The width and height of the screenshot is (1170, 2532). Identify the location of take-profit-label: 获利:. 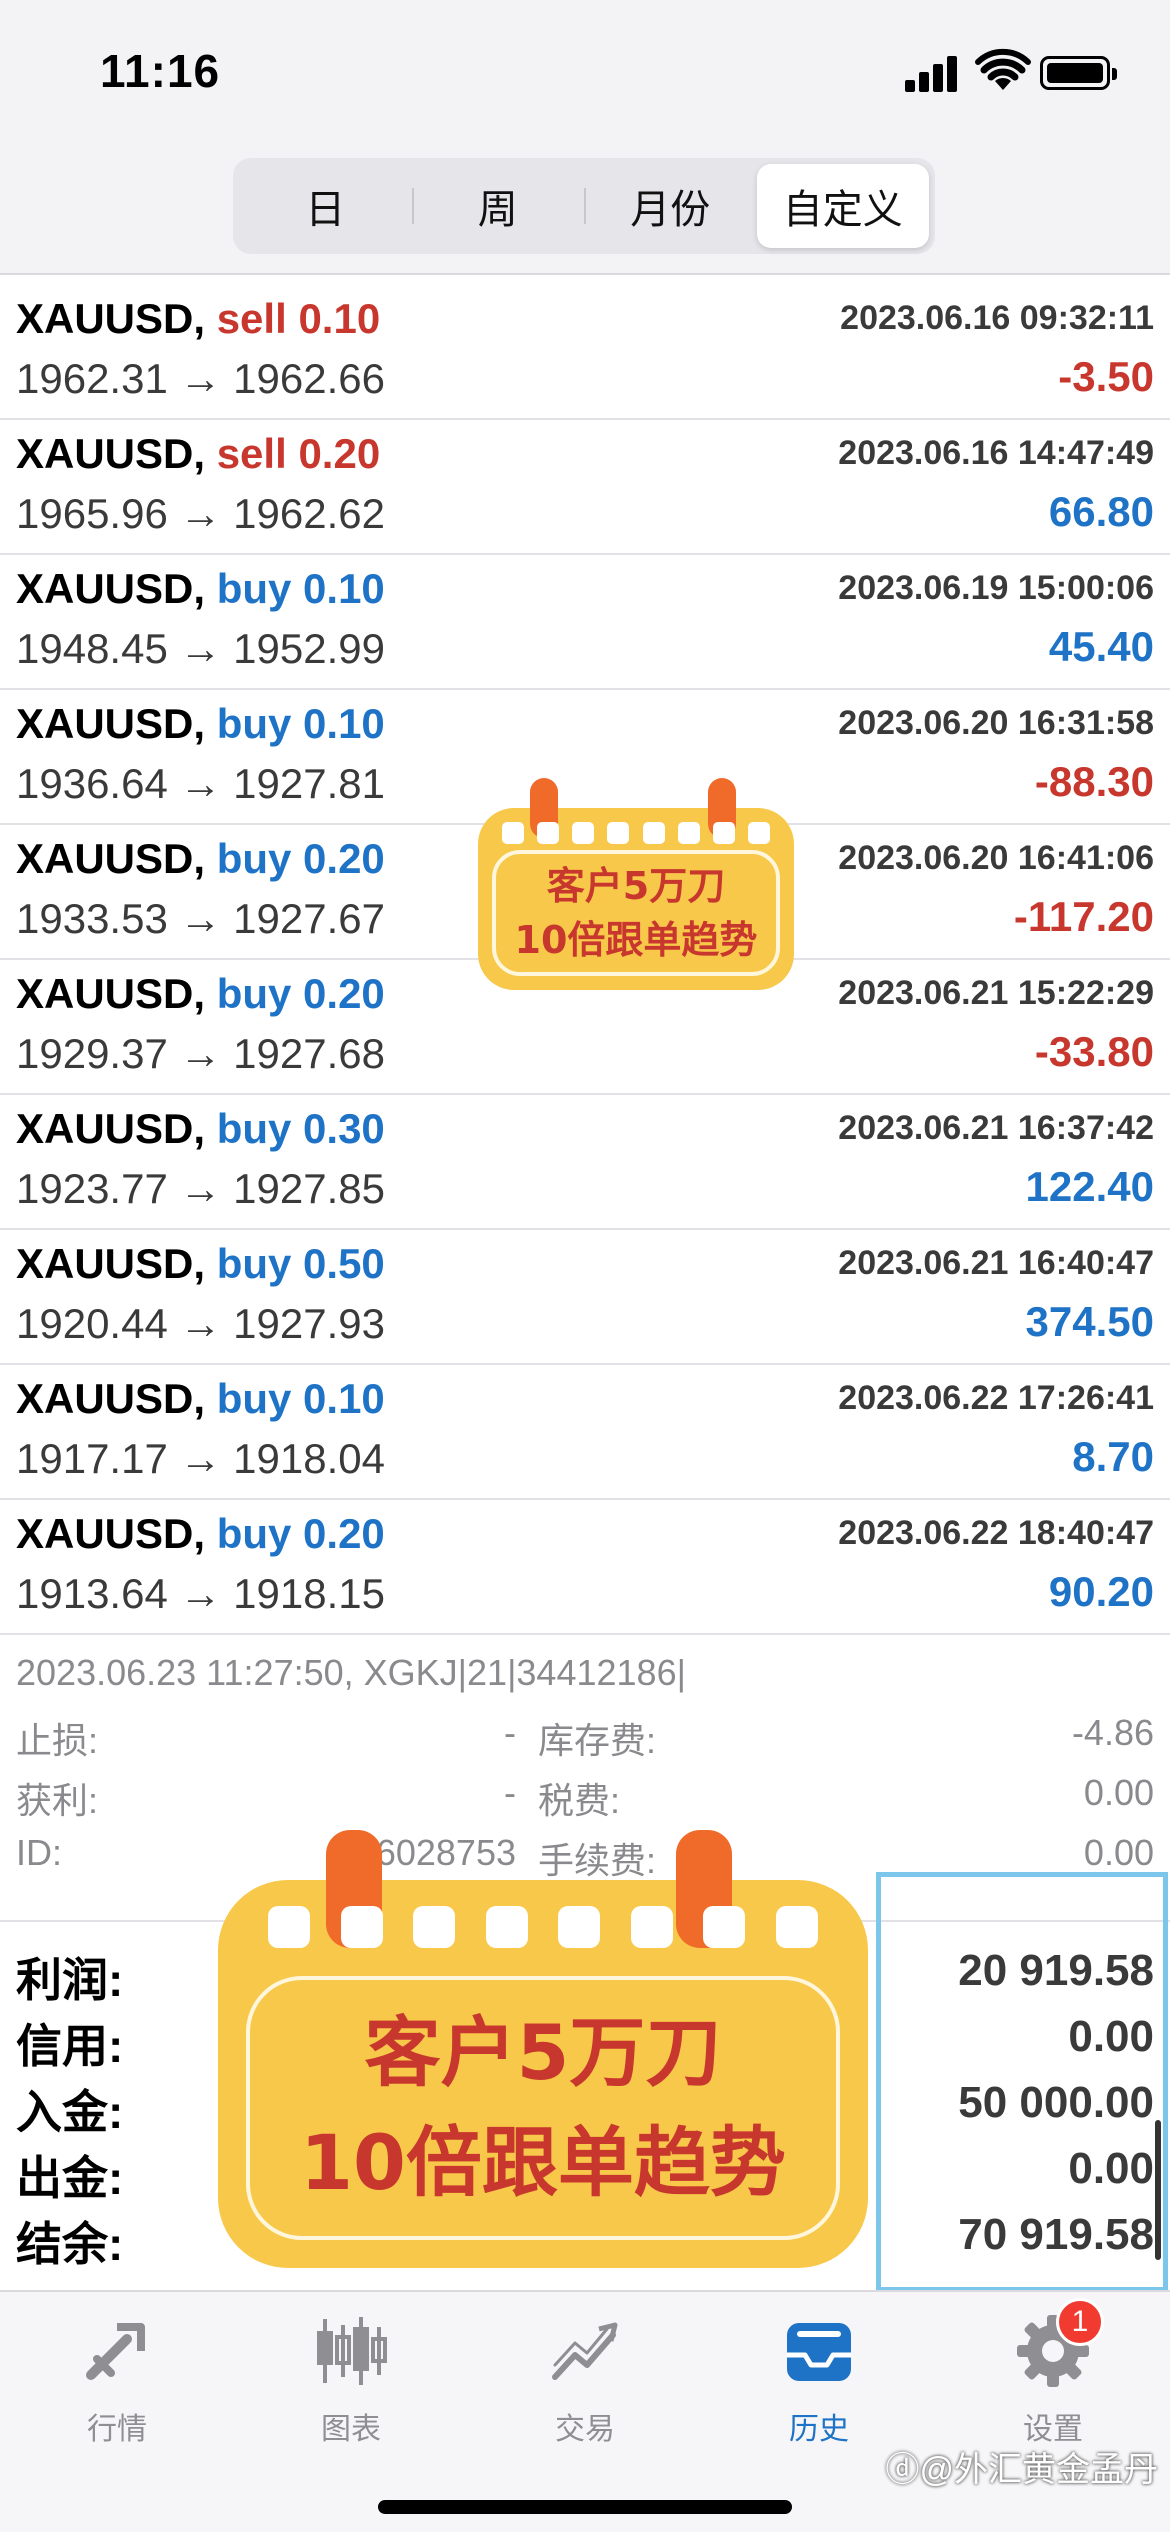
(57, 1800).